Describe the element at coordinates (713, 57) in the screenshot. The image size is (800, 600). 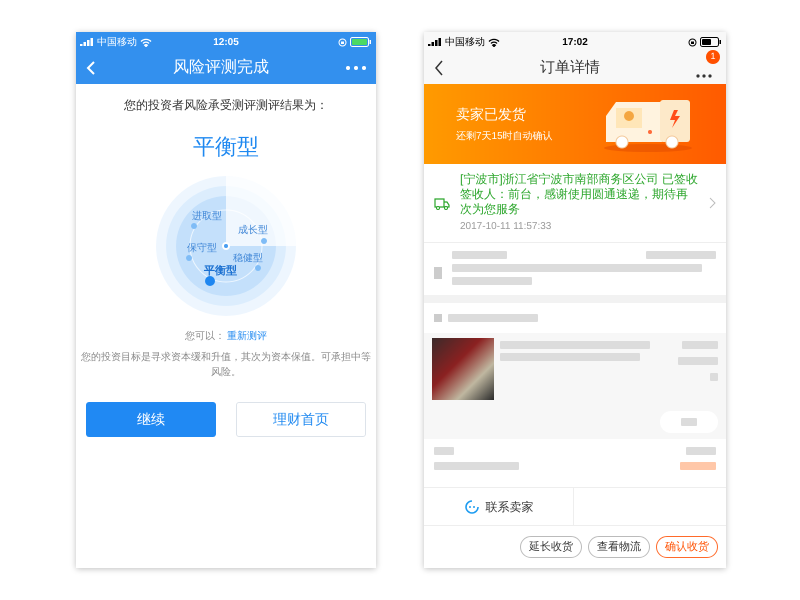
I see `notification-badge: 1` at that location.